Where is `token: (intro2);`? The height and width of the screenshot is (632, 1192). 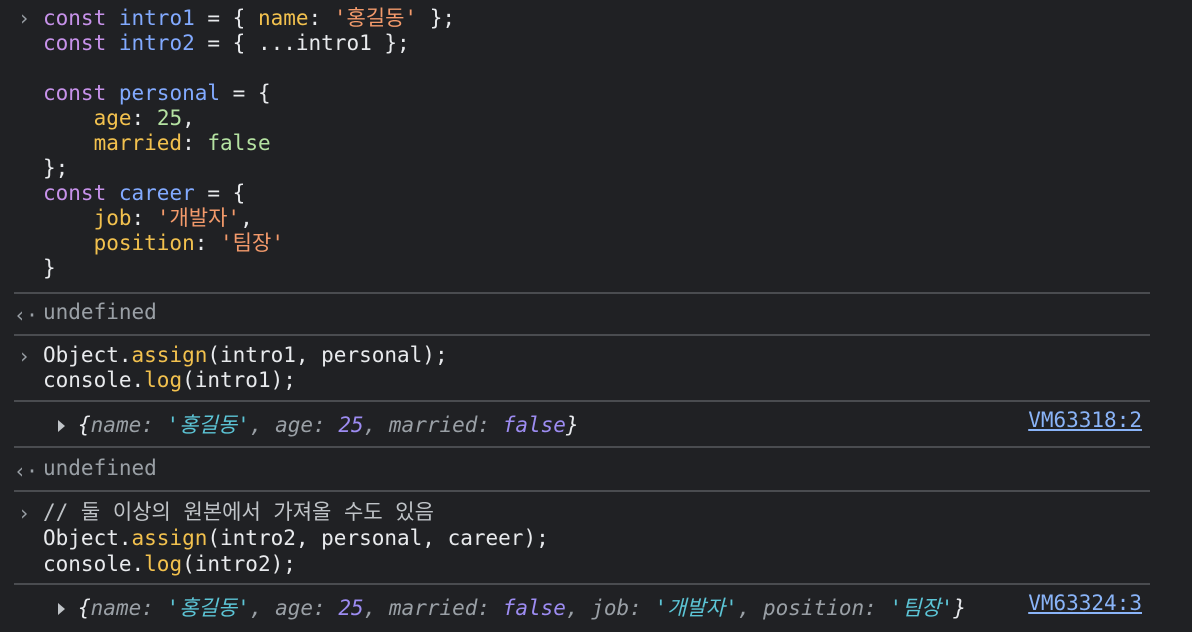 token: (intro2); is located at coordinates (239, 564).